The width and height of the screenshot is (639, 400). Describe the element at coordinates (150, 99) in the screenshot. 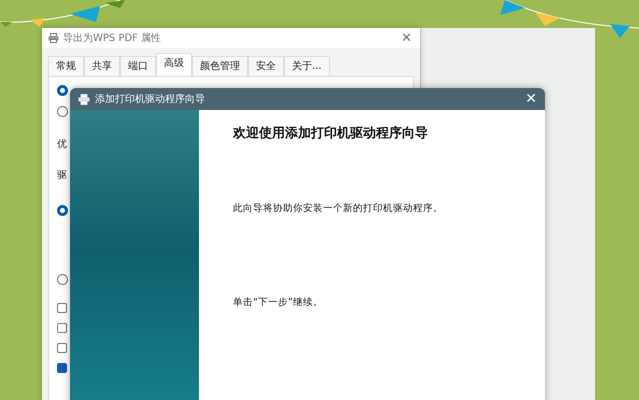

I see `window-title: 添加打印机驱动程序向导` at that location.